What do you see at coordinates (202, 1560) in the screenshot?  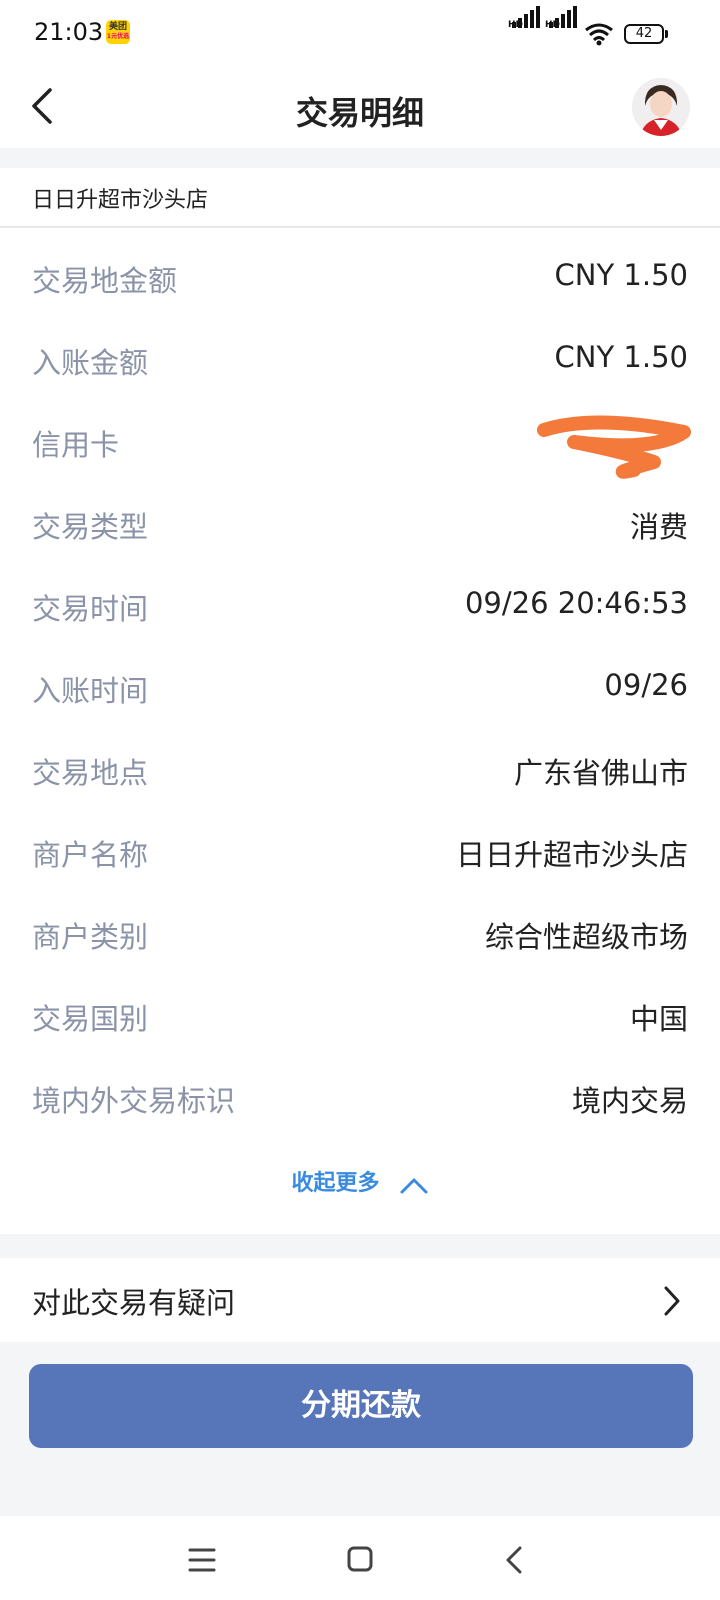 I see `menu-icon` at bounding box center [202, 1560].